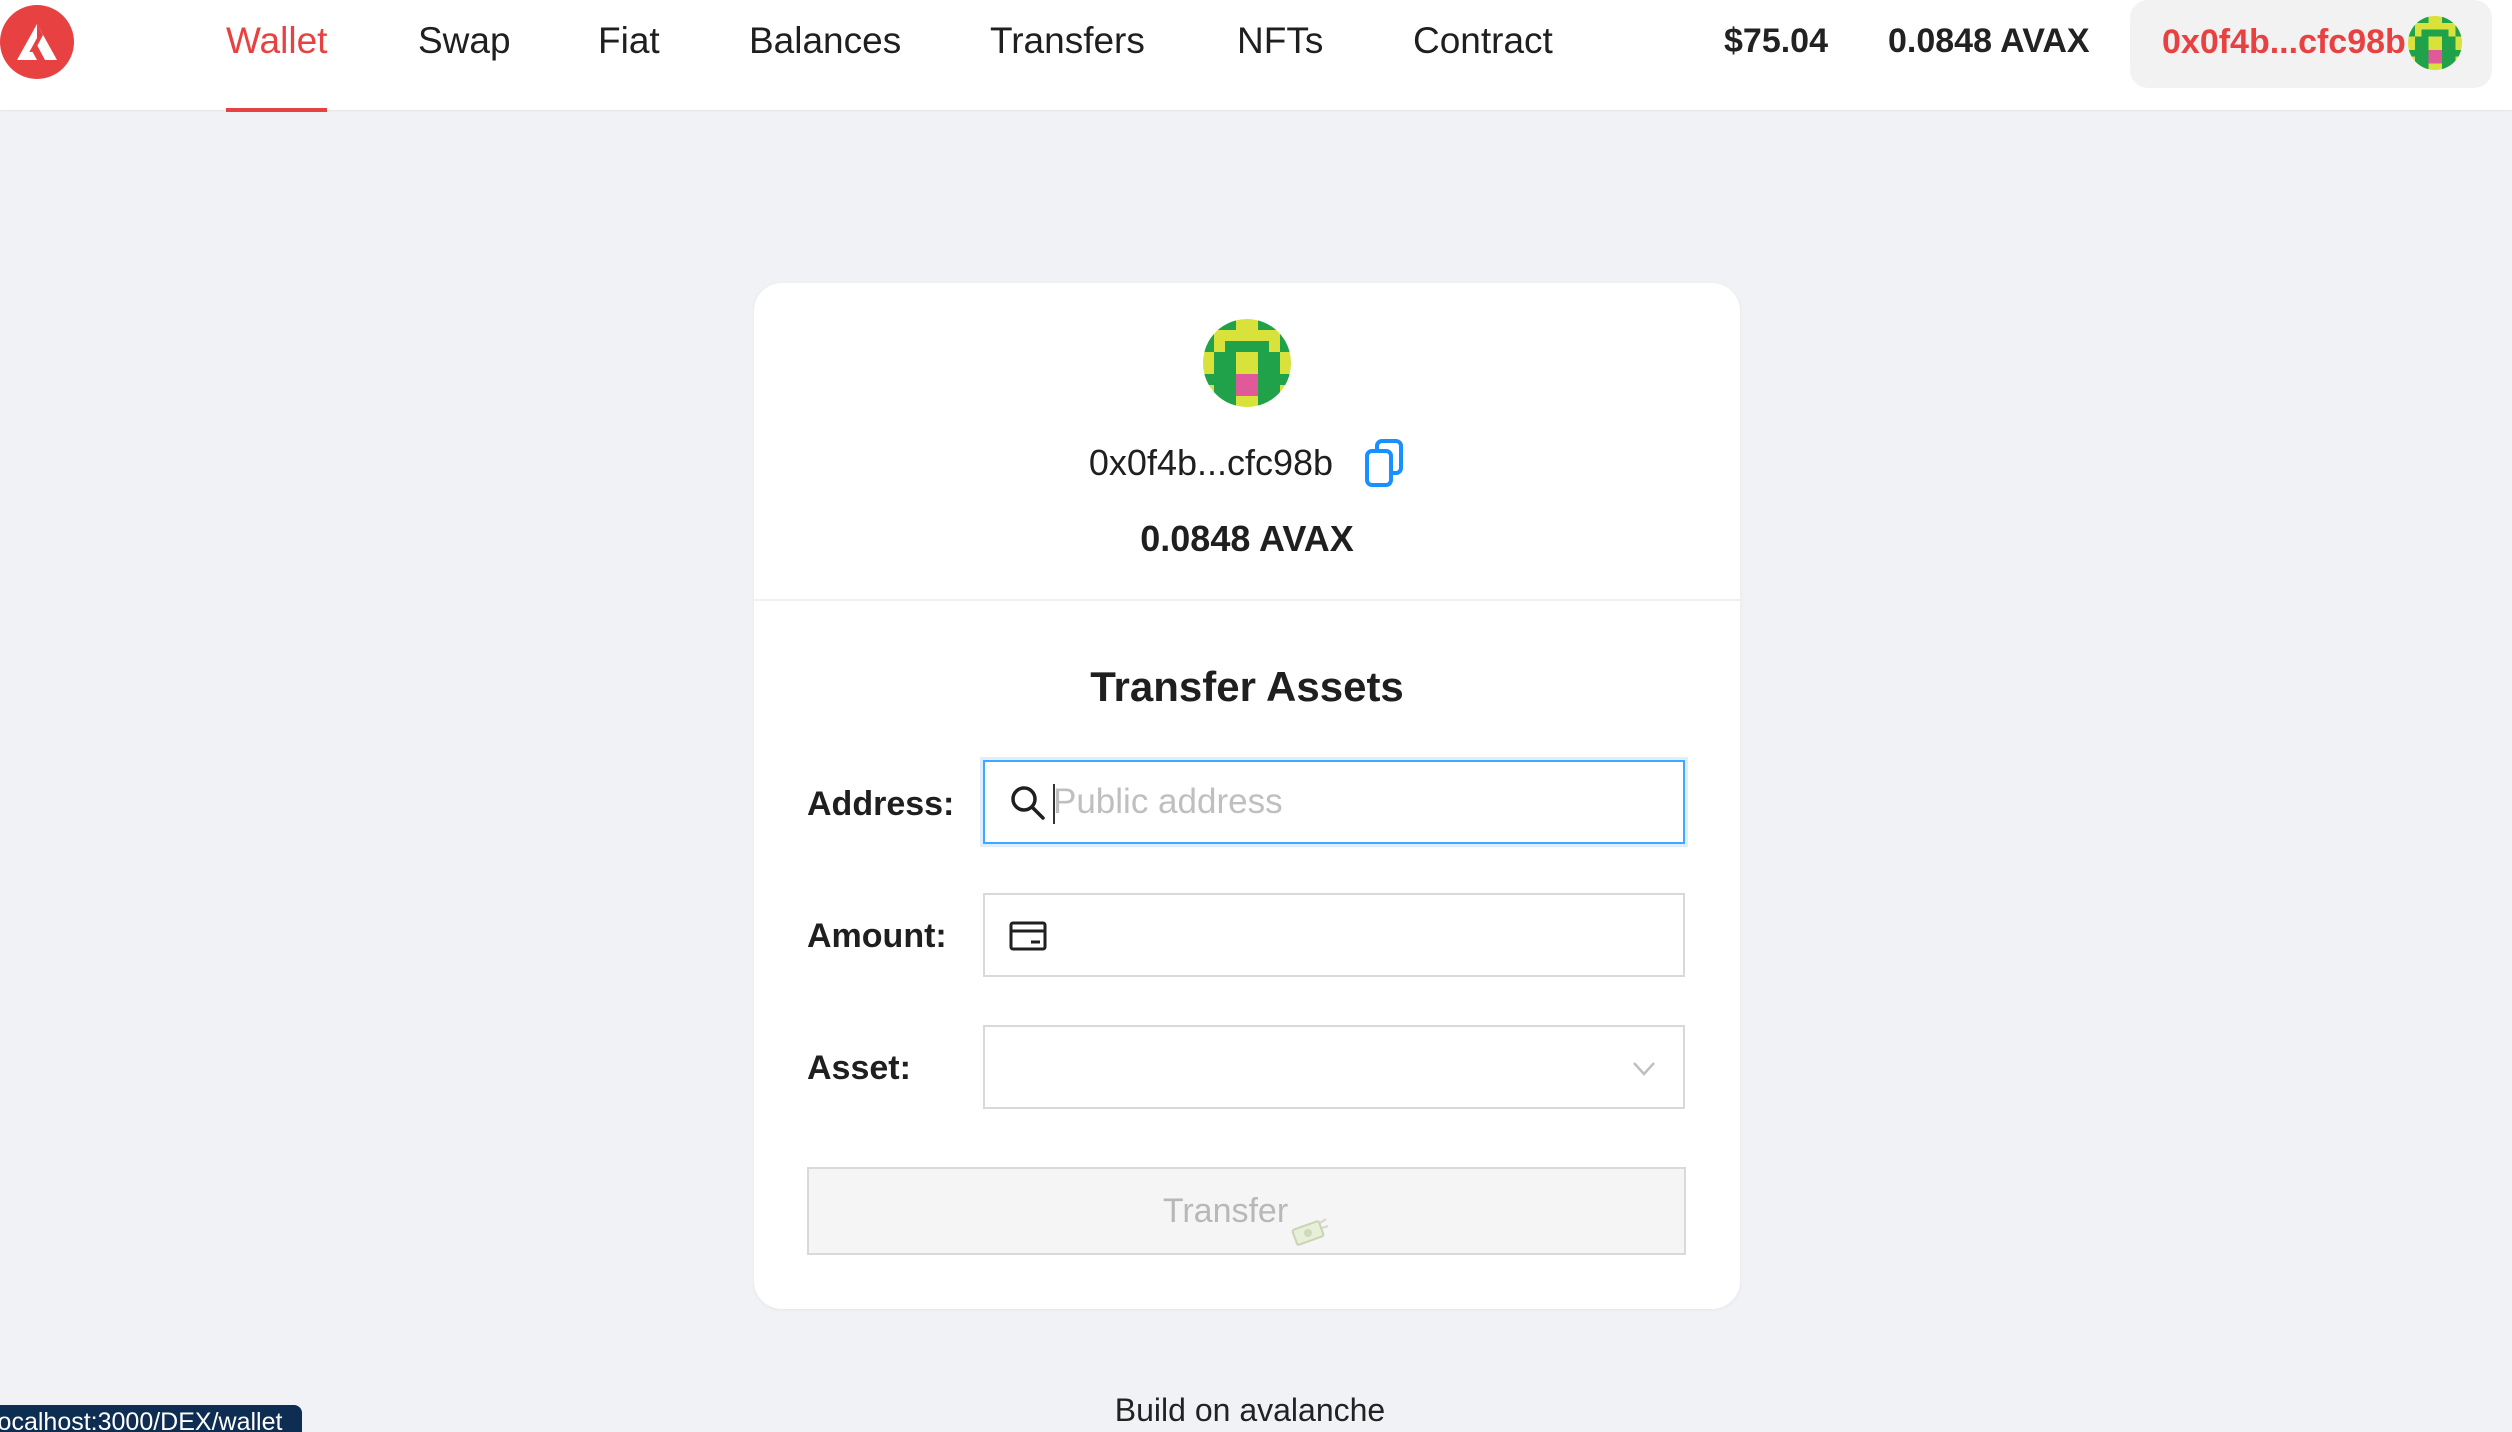  What do you see at coordinates (1211, 463) in the screenshot?
I see `wallet-address: 0x0f4b...cfc98b` at bounding box center [1211, 463].